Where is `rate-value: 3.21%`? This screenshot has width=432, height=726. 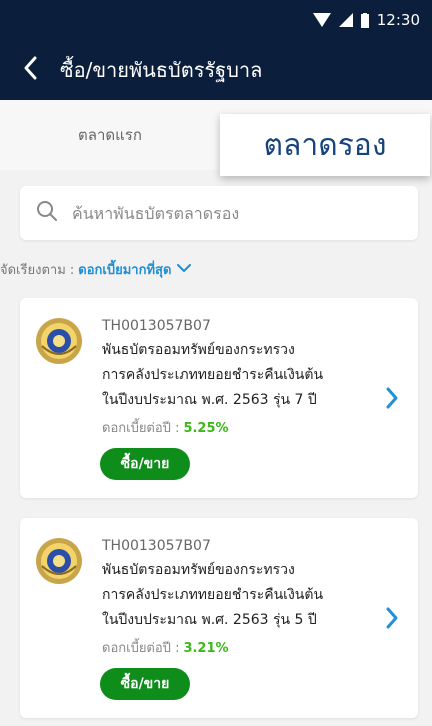
rate-value: 3.21% is located at coordinates (206, 648).